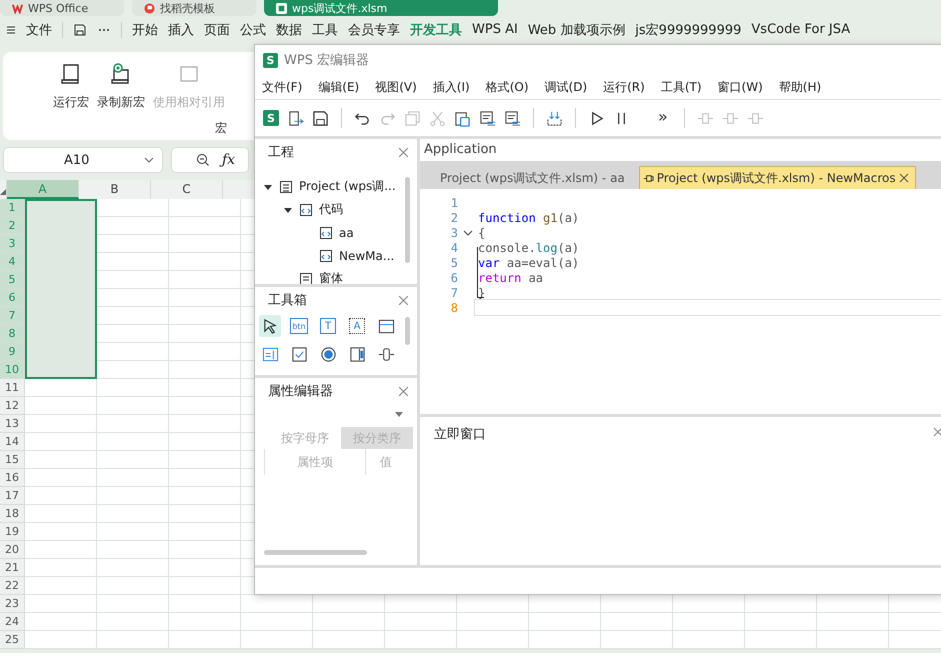 The height and width of the screenshot is (653, 941). What do you see at coordinates (655, 118) in the screenshot?
I see `overflow-button: »` at bounding box center [655, 118].